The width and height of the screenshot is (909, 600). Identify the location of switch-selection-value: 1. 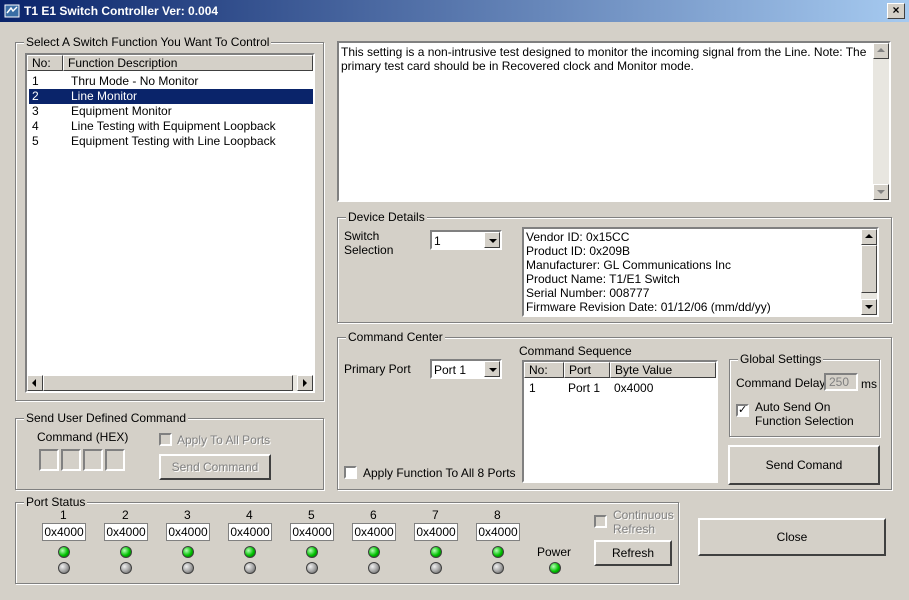
(437, 241).